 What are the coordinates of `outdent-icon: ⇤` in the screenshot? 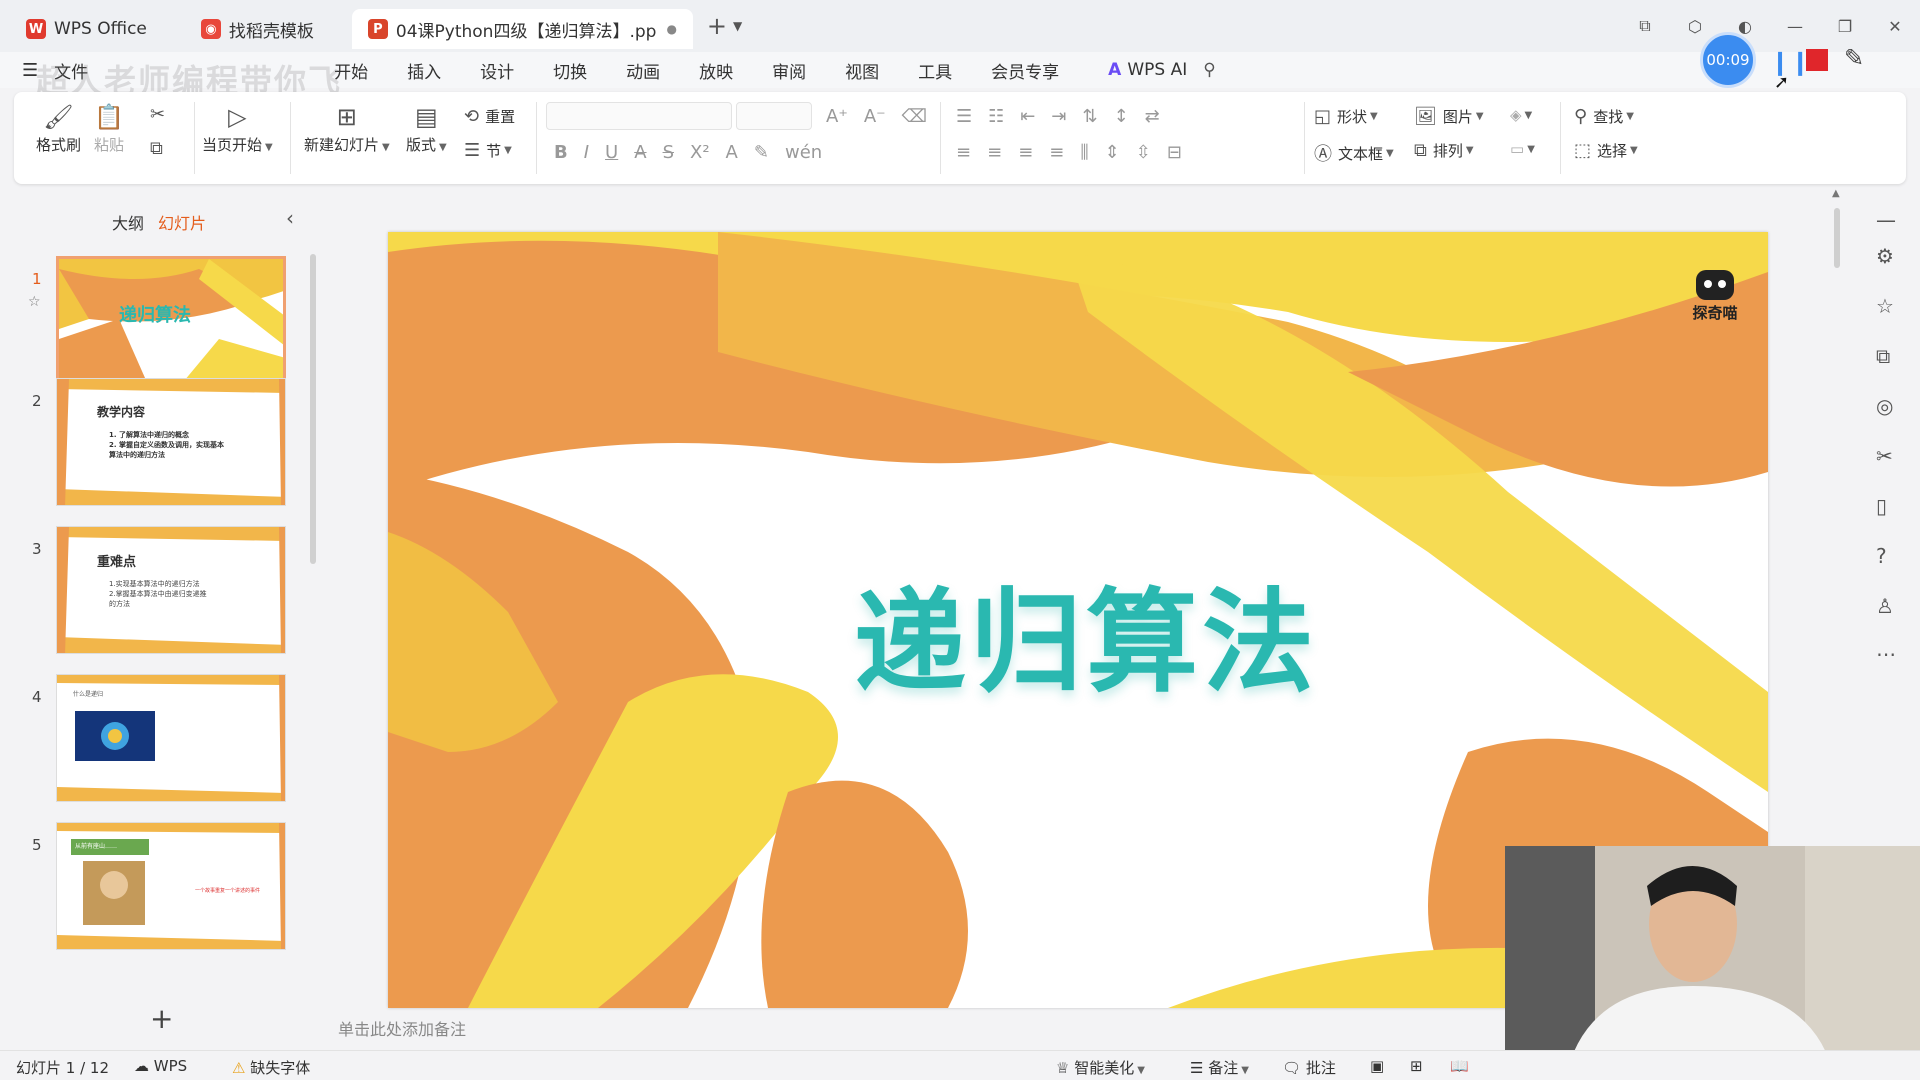 It's located at (1027, 116).